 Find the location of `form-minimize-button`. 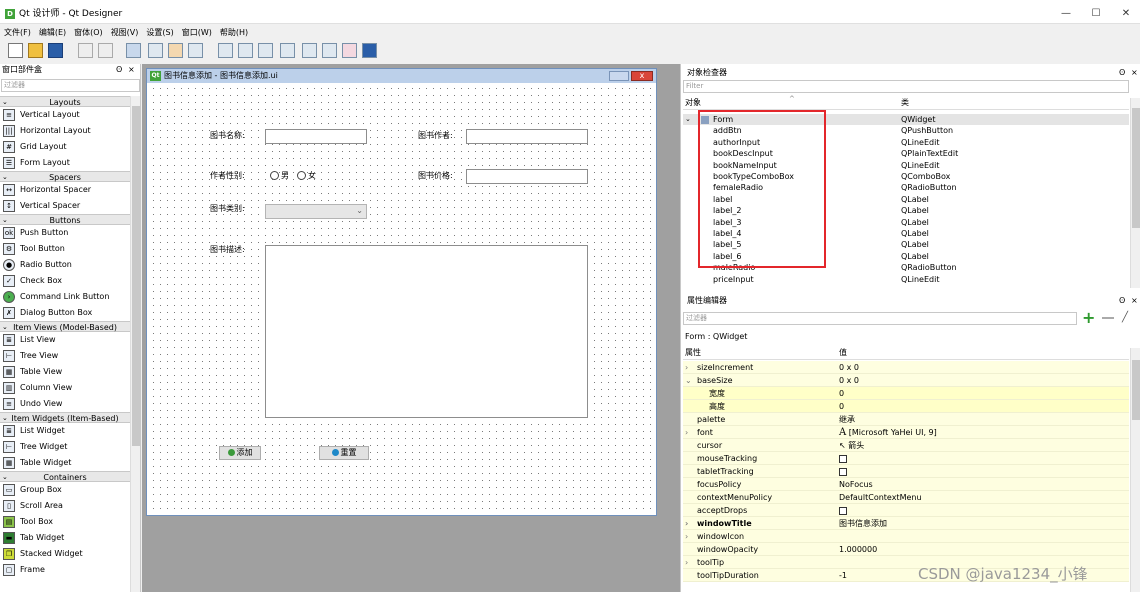

form-minimize-button is located at coordinates (619, 76).